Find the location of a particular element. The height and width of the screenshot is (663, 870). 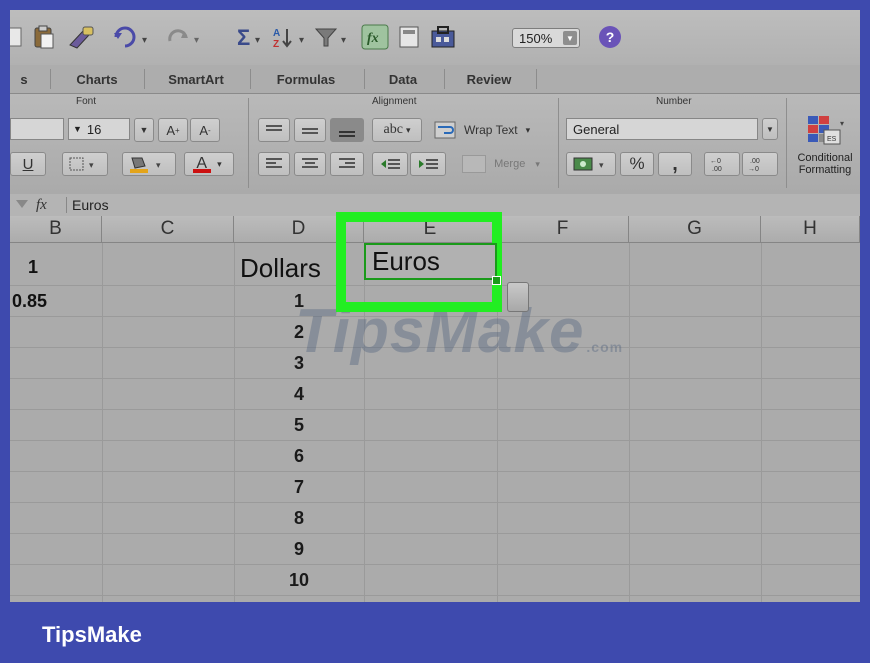

wrap-text-button: Wrap Text ▾ is located at coordinates (490, 130).